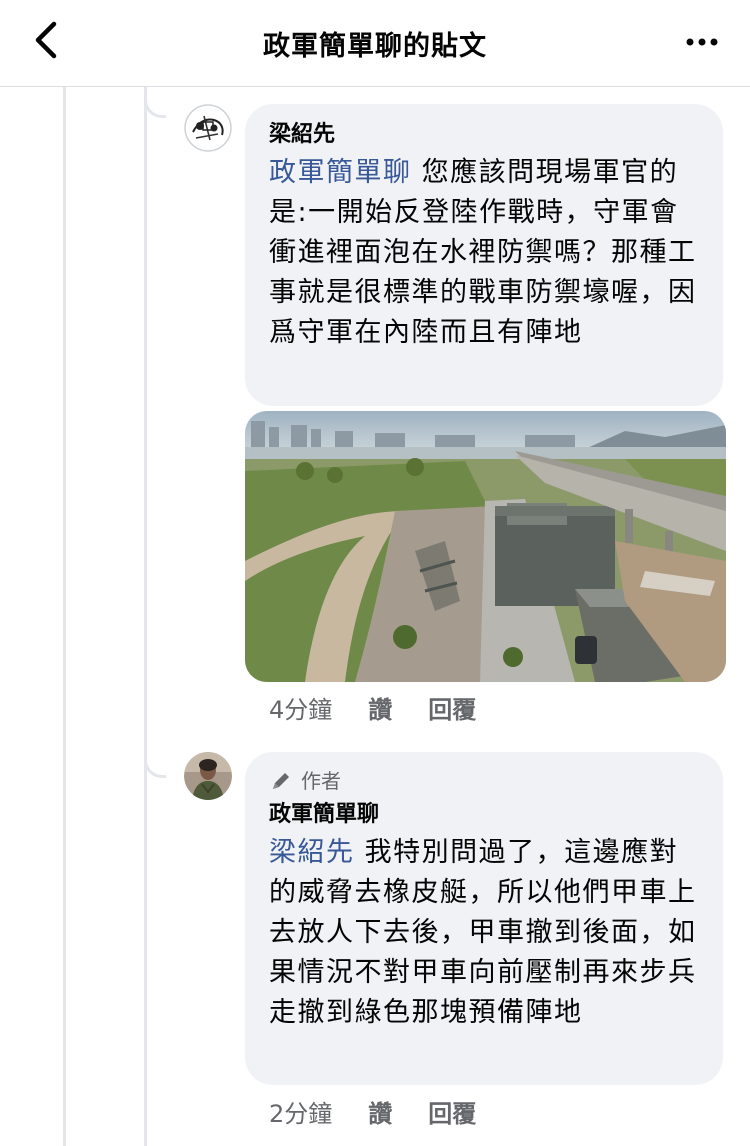  What do you see at coordinates (300, 707) in the screenshot?
I see `comment-timestamp: 4分鐘` at bounding box center [300, 707].